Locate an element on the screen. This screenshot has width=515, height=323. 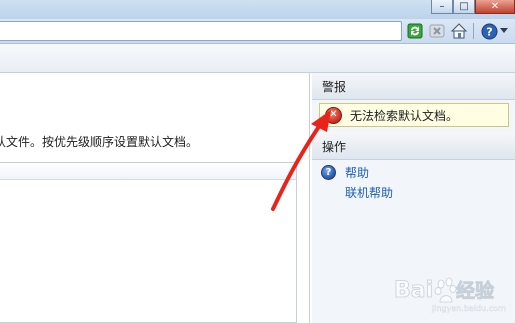
online-help-link: 联机帮助 is located at coordinates (369, 192).